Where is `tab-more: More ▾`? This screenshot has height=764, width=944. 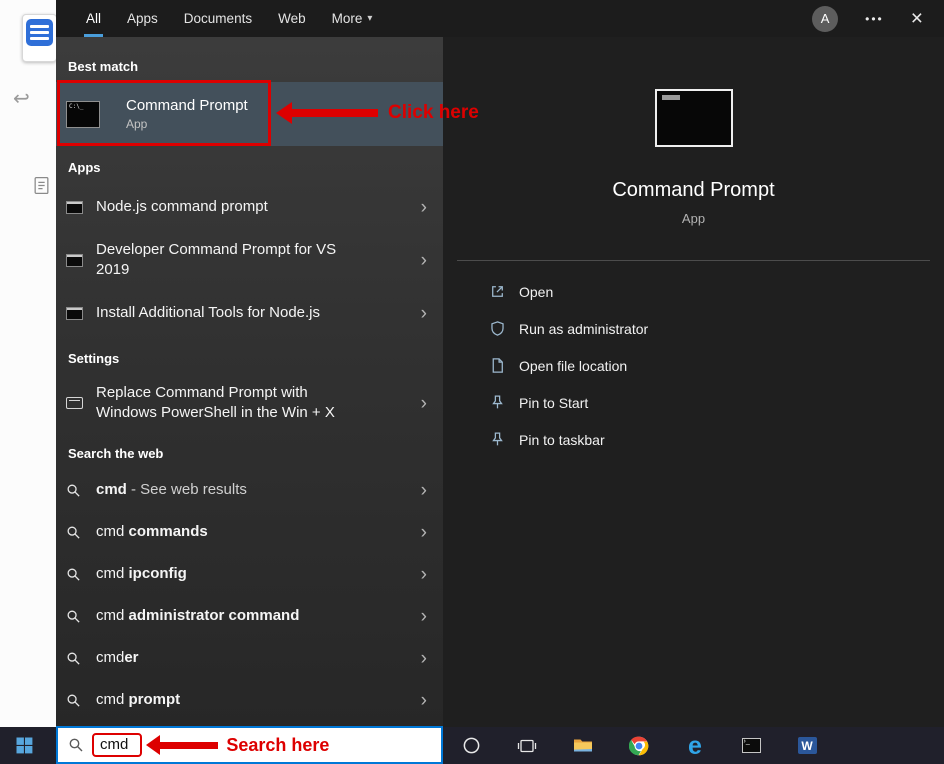
tab-more: More ▾ is located at coordinates (352, 18).